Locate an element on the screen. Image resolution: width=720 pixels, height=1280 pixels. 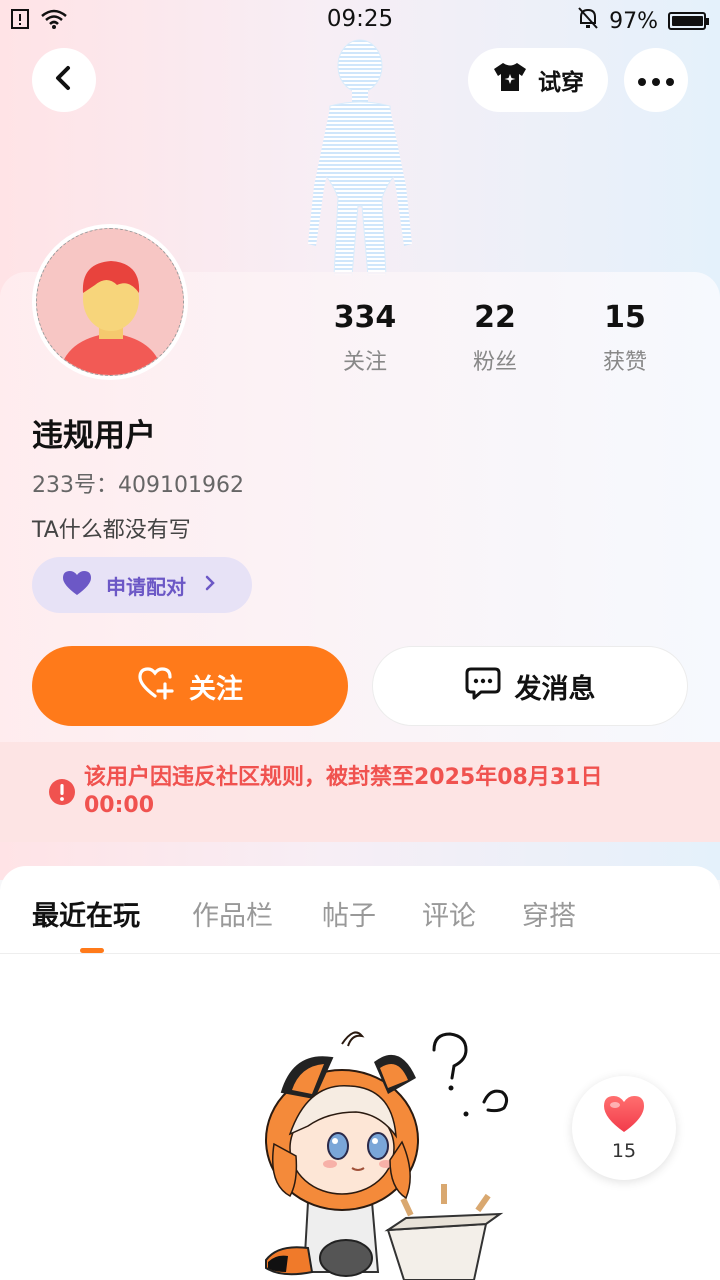
more-button is located at coordinates (656, 80).